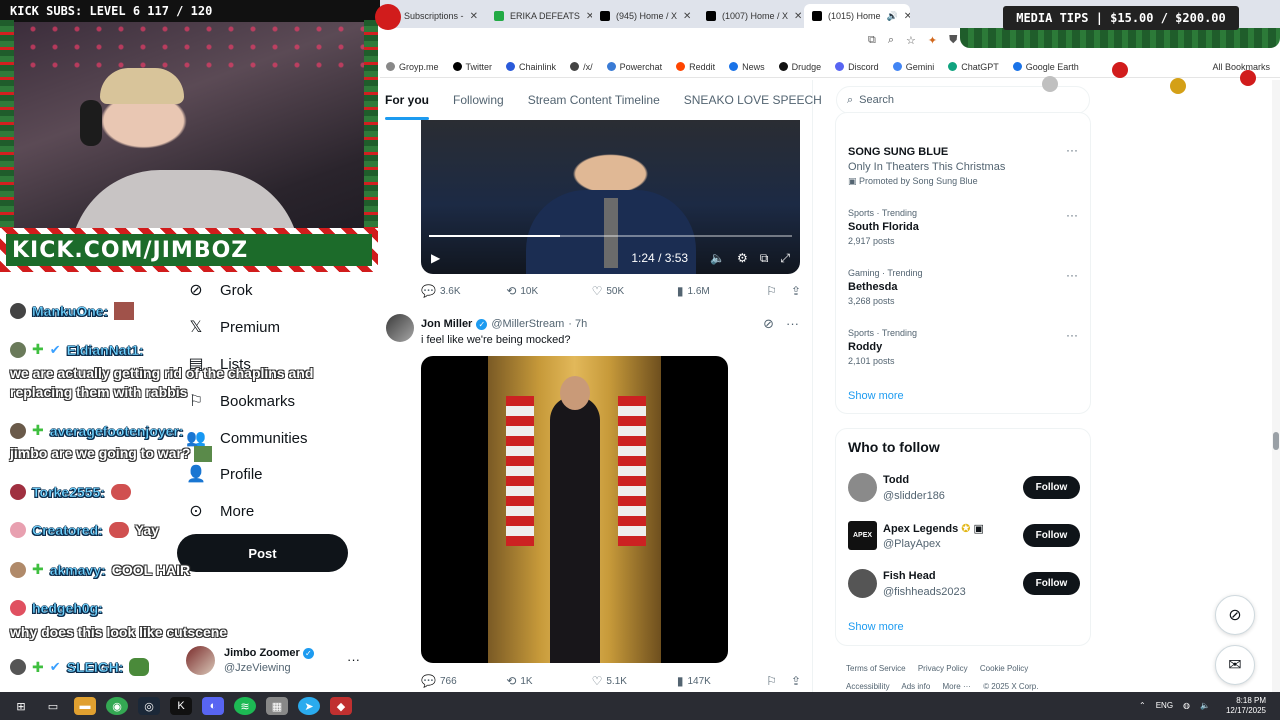  What do you see at coordinates (892, 16) in the screenshot?
I see `speaker-icon: 🔊` at bounding box center [892, 16].